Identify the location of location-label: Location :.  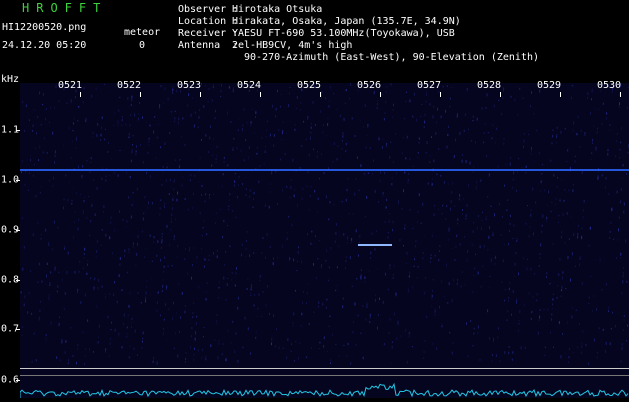
(208, 22).